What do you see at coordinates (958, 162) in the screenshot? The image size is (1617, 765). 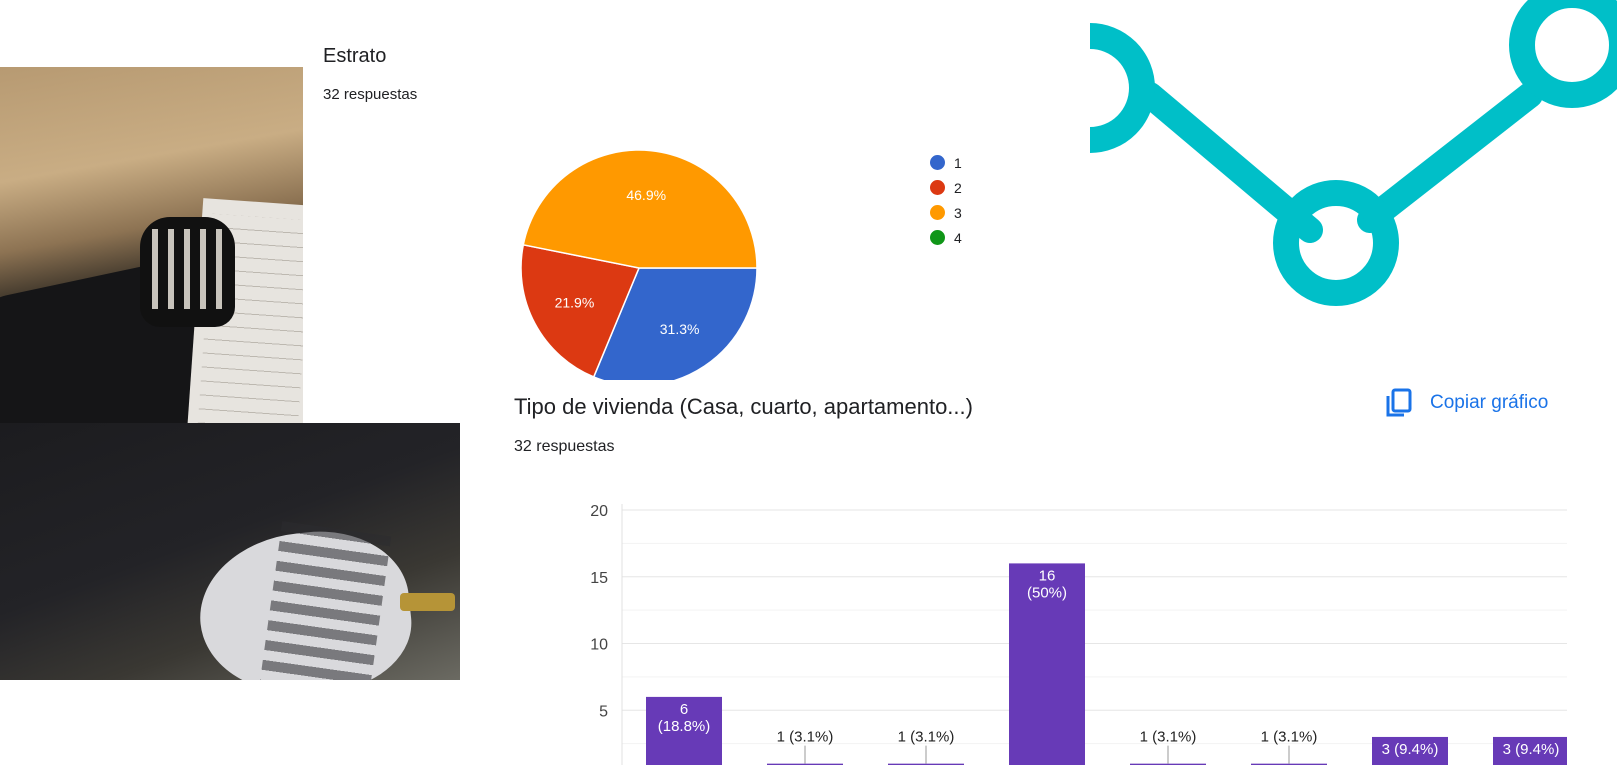 I see `legend-label-1: 1` at bounding box center [958, 162].